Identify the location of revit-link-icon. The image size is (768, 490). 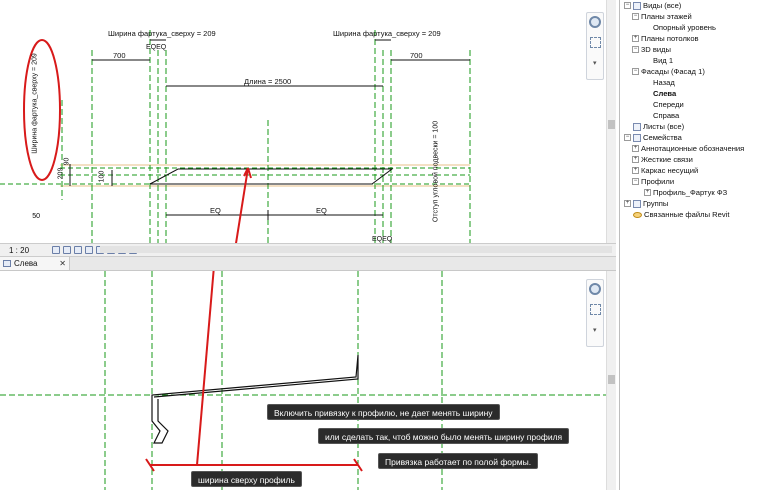
(637, 214).